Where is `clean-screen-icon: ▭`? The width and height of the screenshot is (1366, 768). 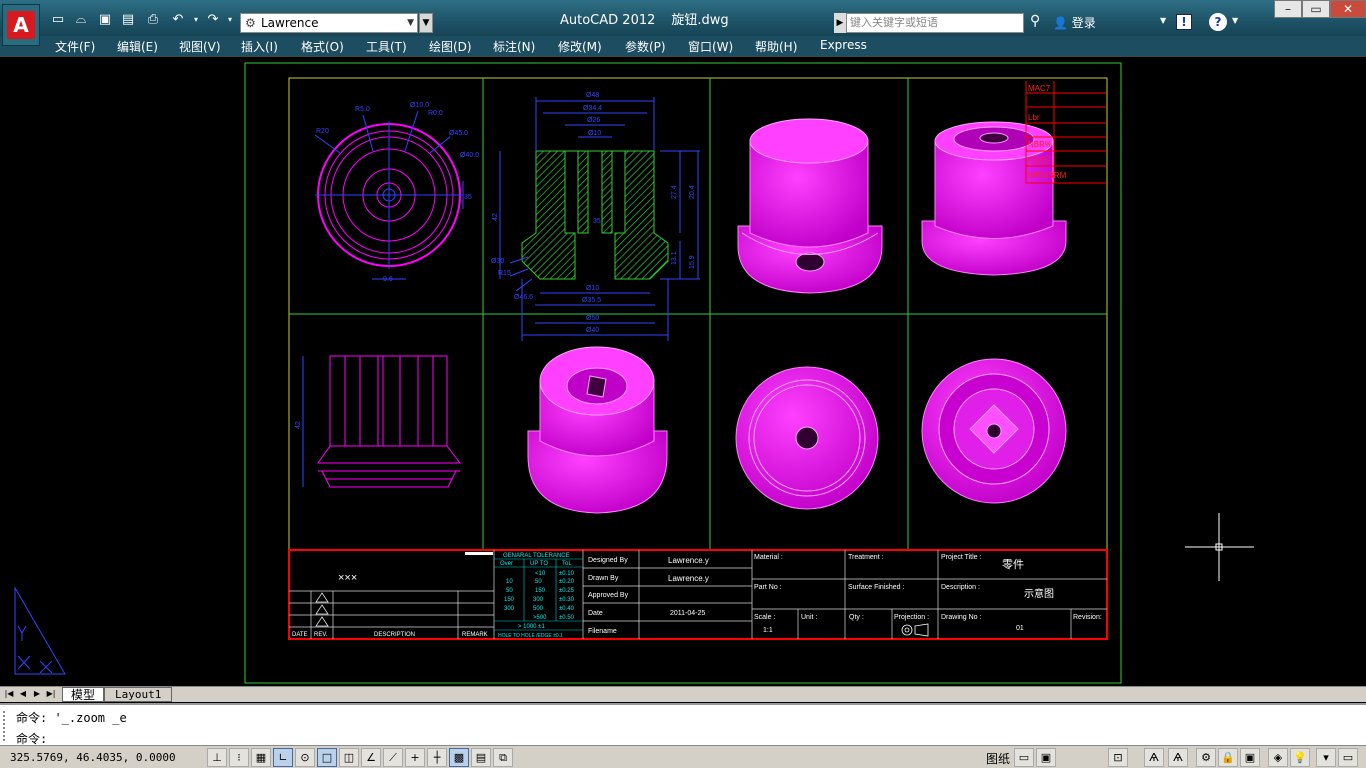
clean-screen-icon: ▭ is located at coordinates (1348, 757).